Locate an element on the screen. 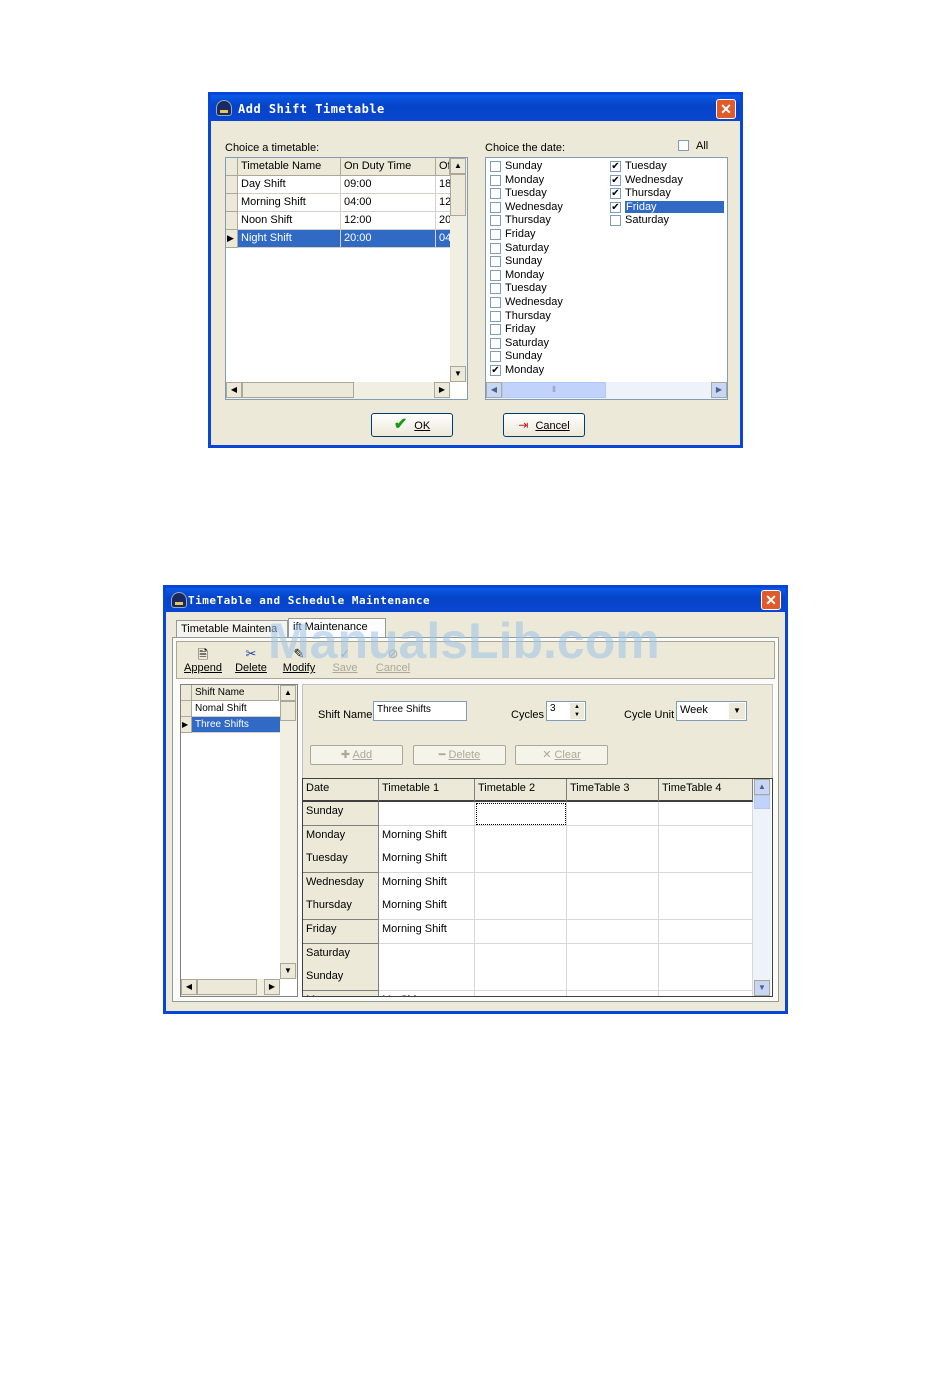 The width and height of the screenshot is (950, 1393). close-icon: ✕ is located at coordinates (726, 109).